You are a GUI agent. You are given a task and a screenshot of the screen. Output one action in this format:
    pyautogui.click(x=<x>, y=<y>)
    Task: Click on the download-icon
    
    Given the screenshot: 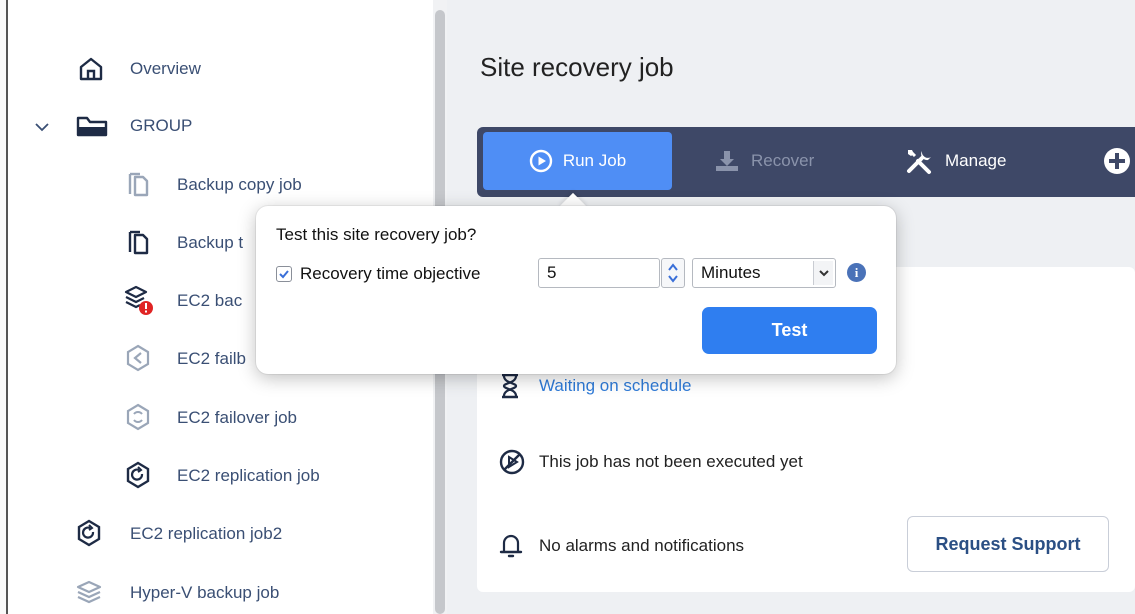 What is the action you would take?
    pyautogui.click(x=727, y=161)
    